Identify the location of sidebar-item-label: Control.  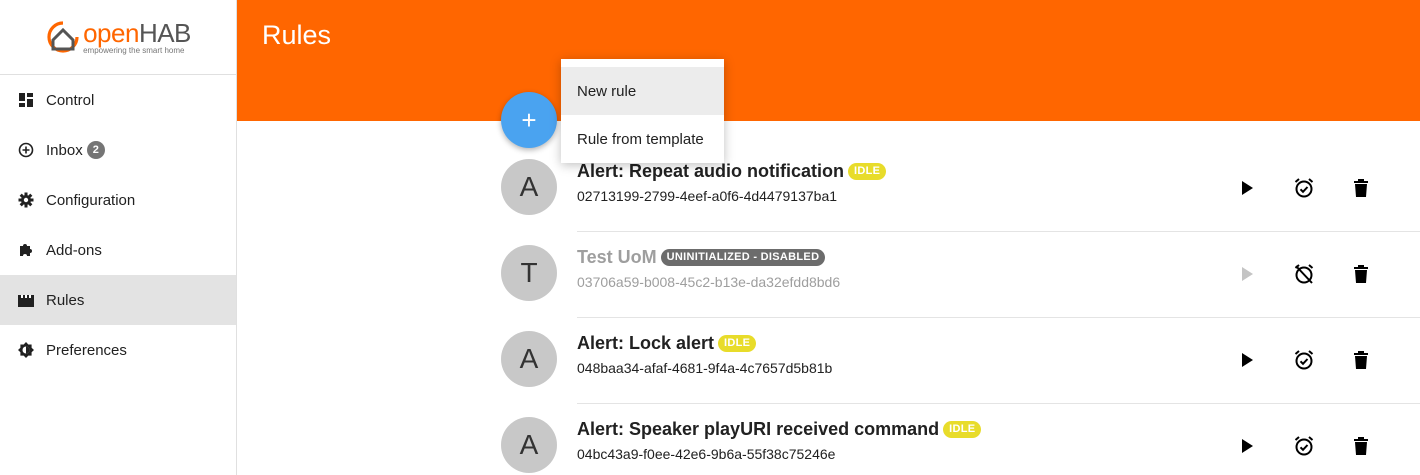
(70, 100).